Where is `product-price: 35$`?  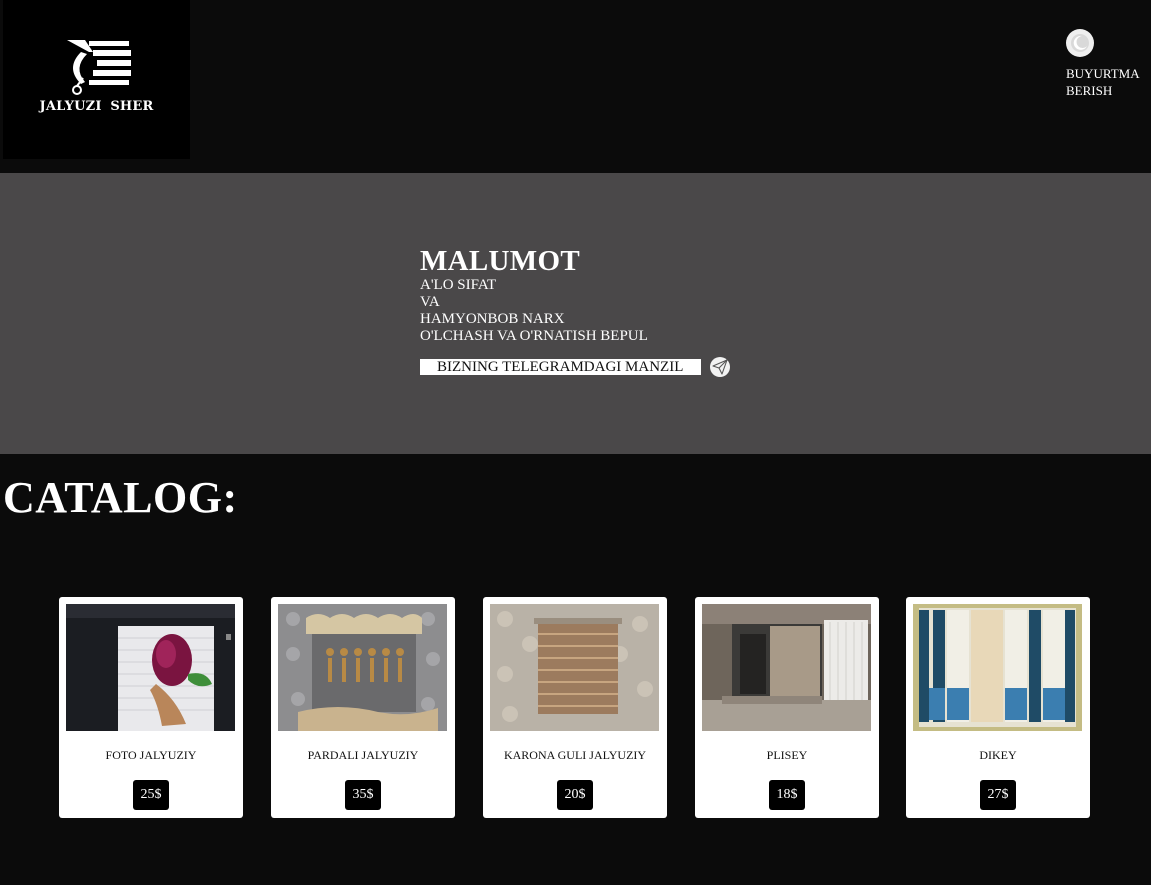
product-price: 35$ is located at coordinates (363, 795).